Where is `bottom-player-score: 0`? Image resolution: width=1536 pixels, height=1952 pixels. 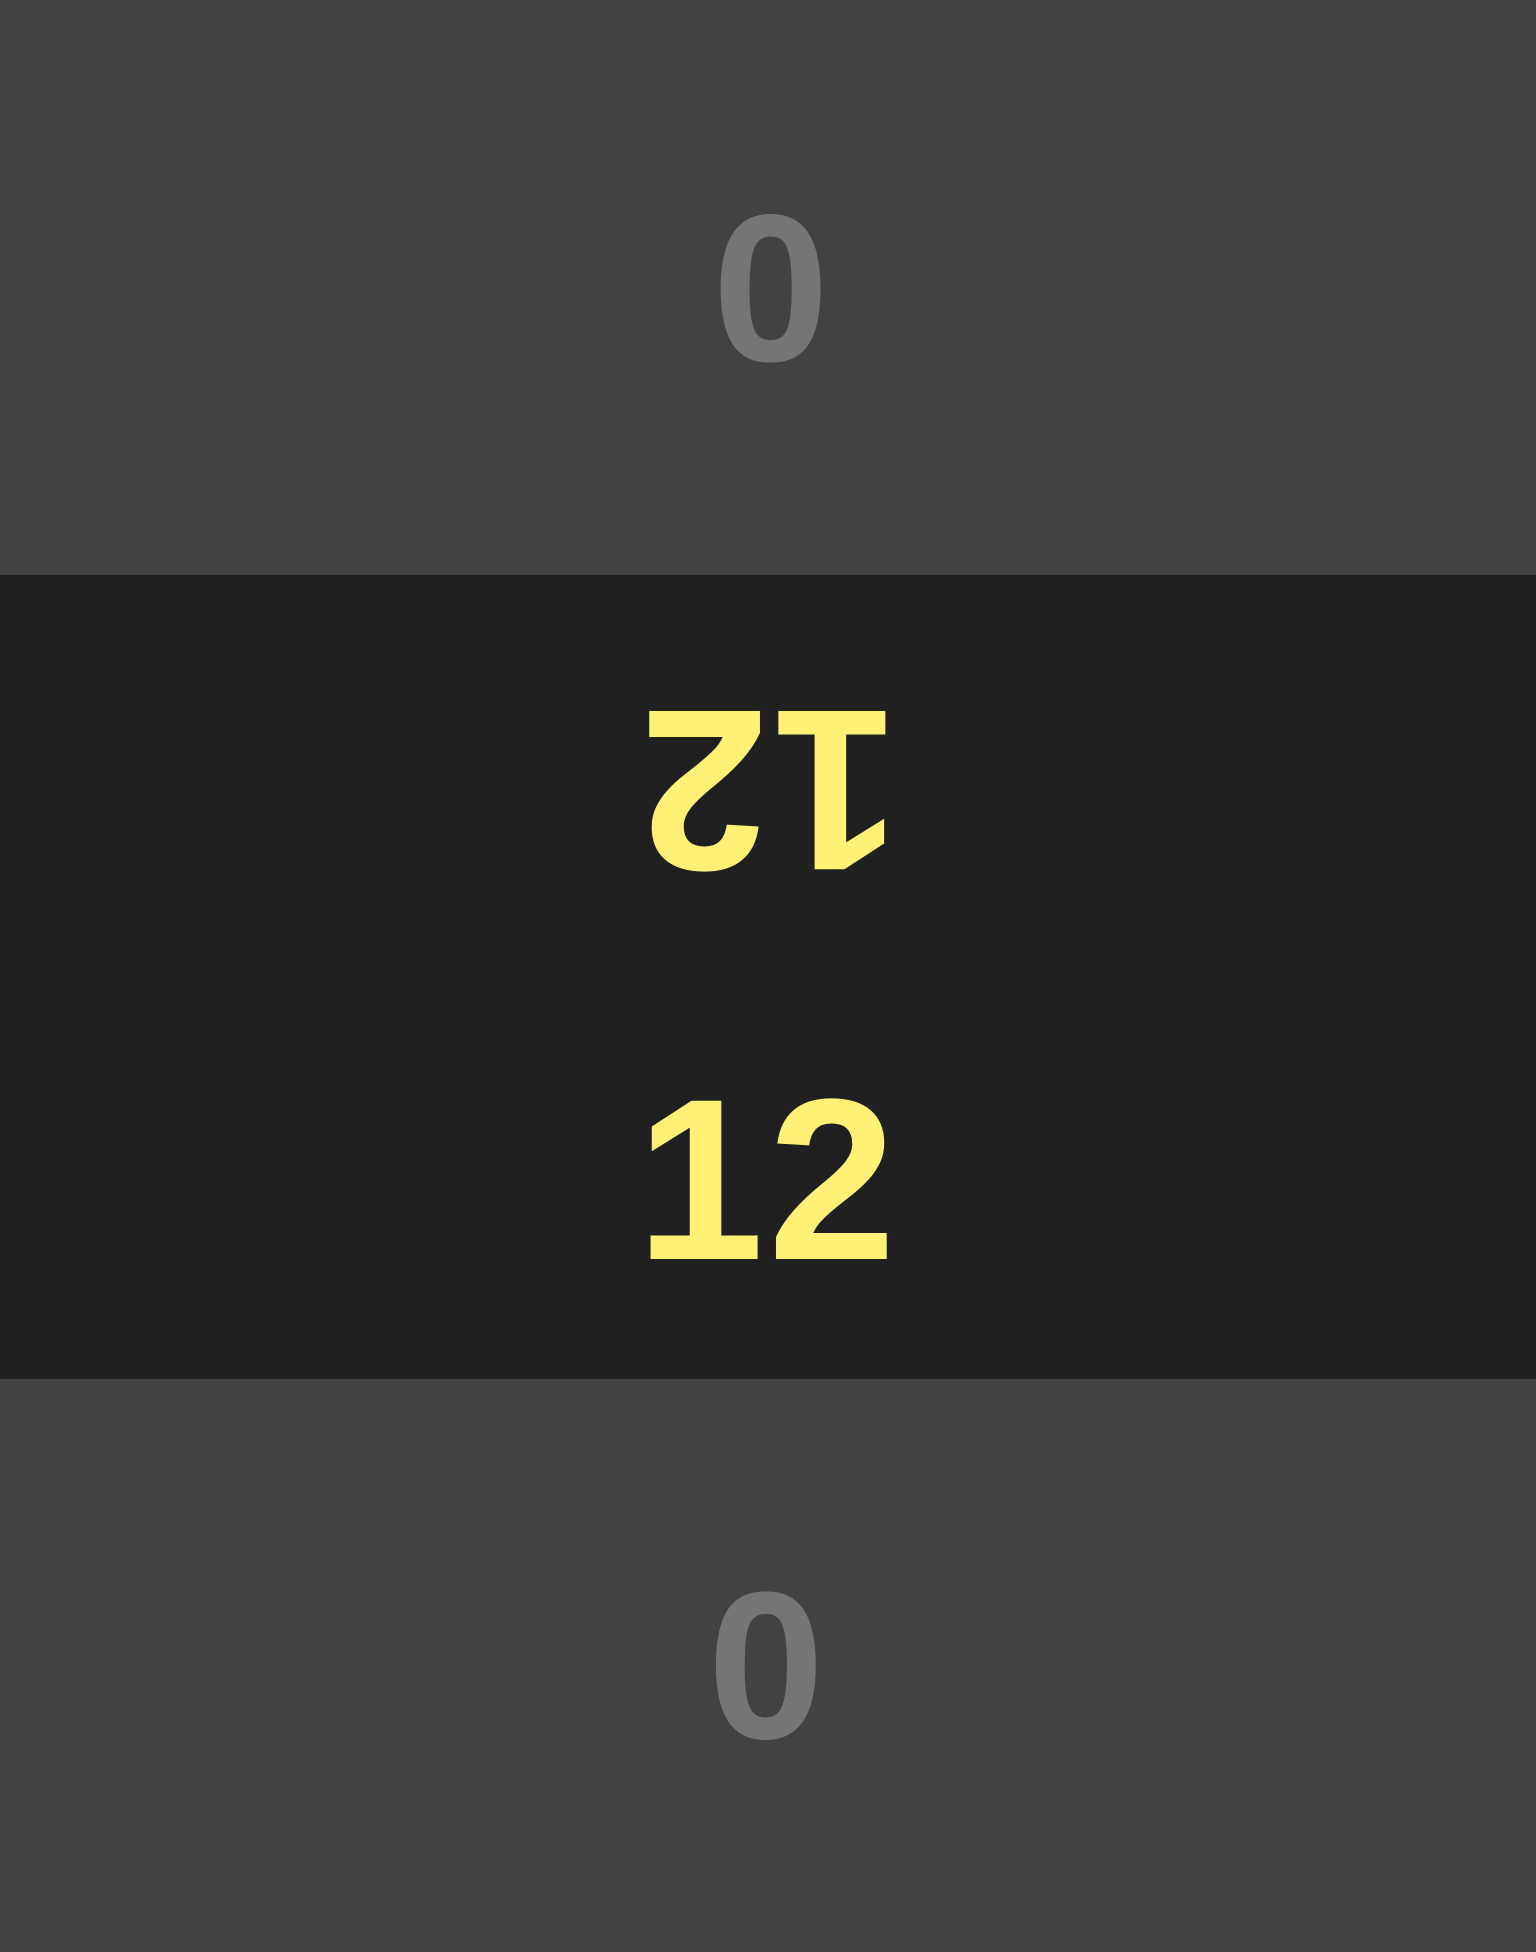 bottom-player-score: 0 is located at coordinates (768, 1665).